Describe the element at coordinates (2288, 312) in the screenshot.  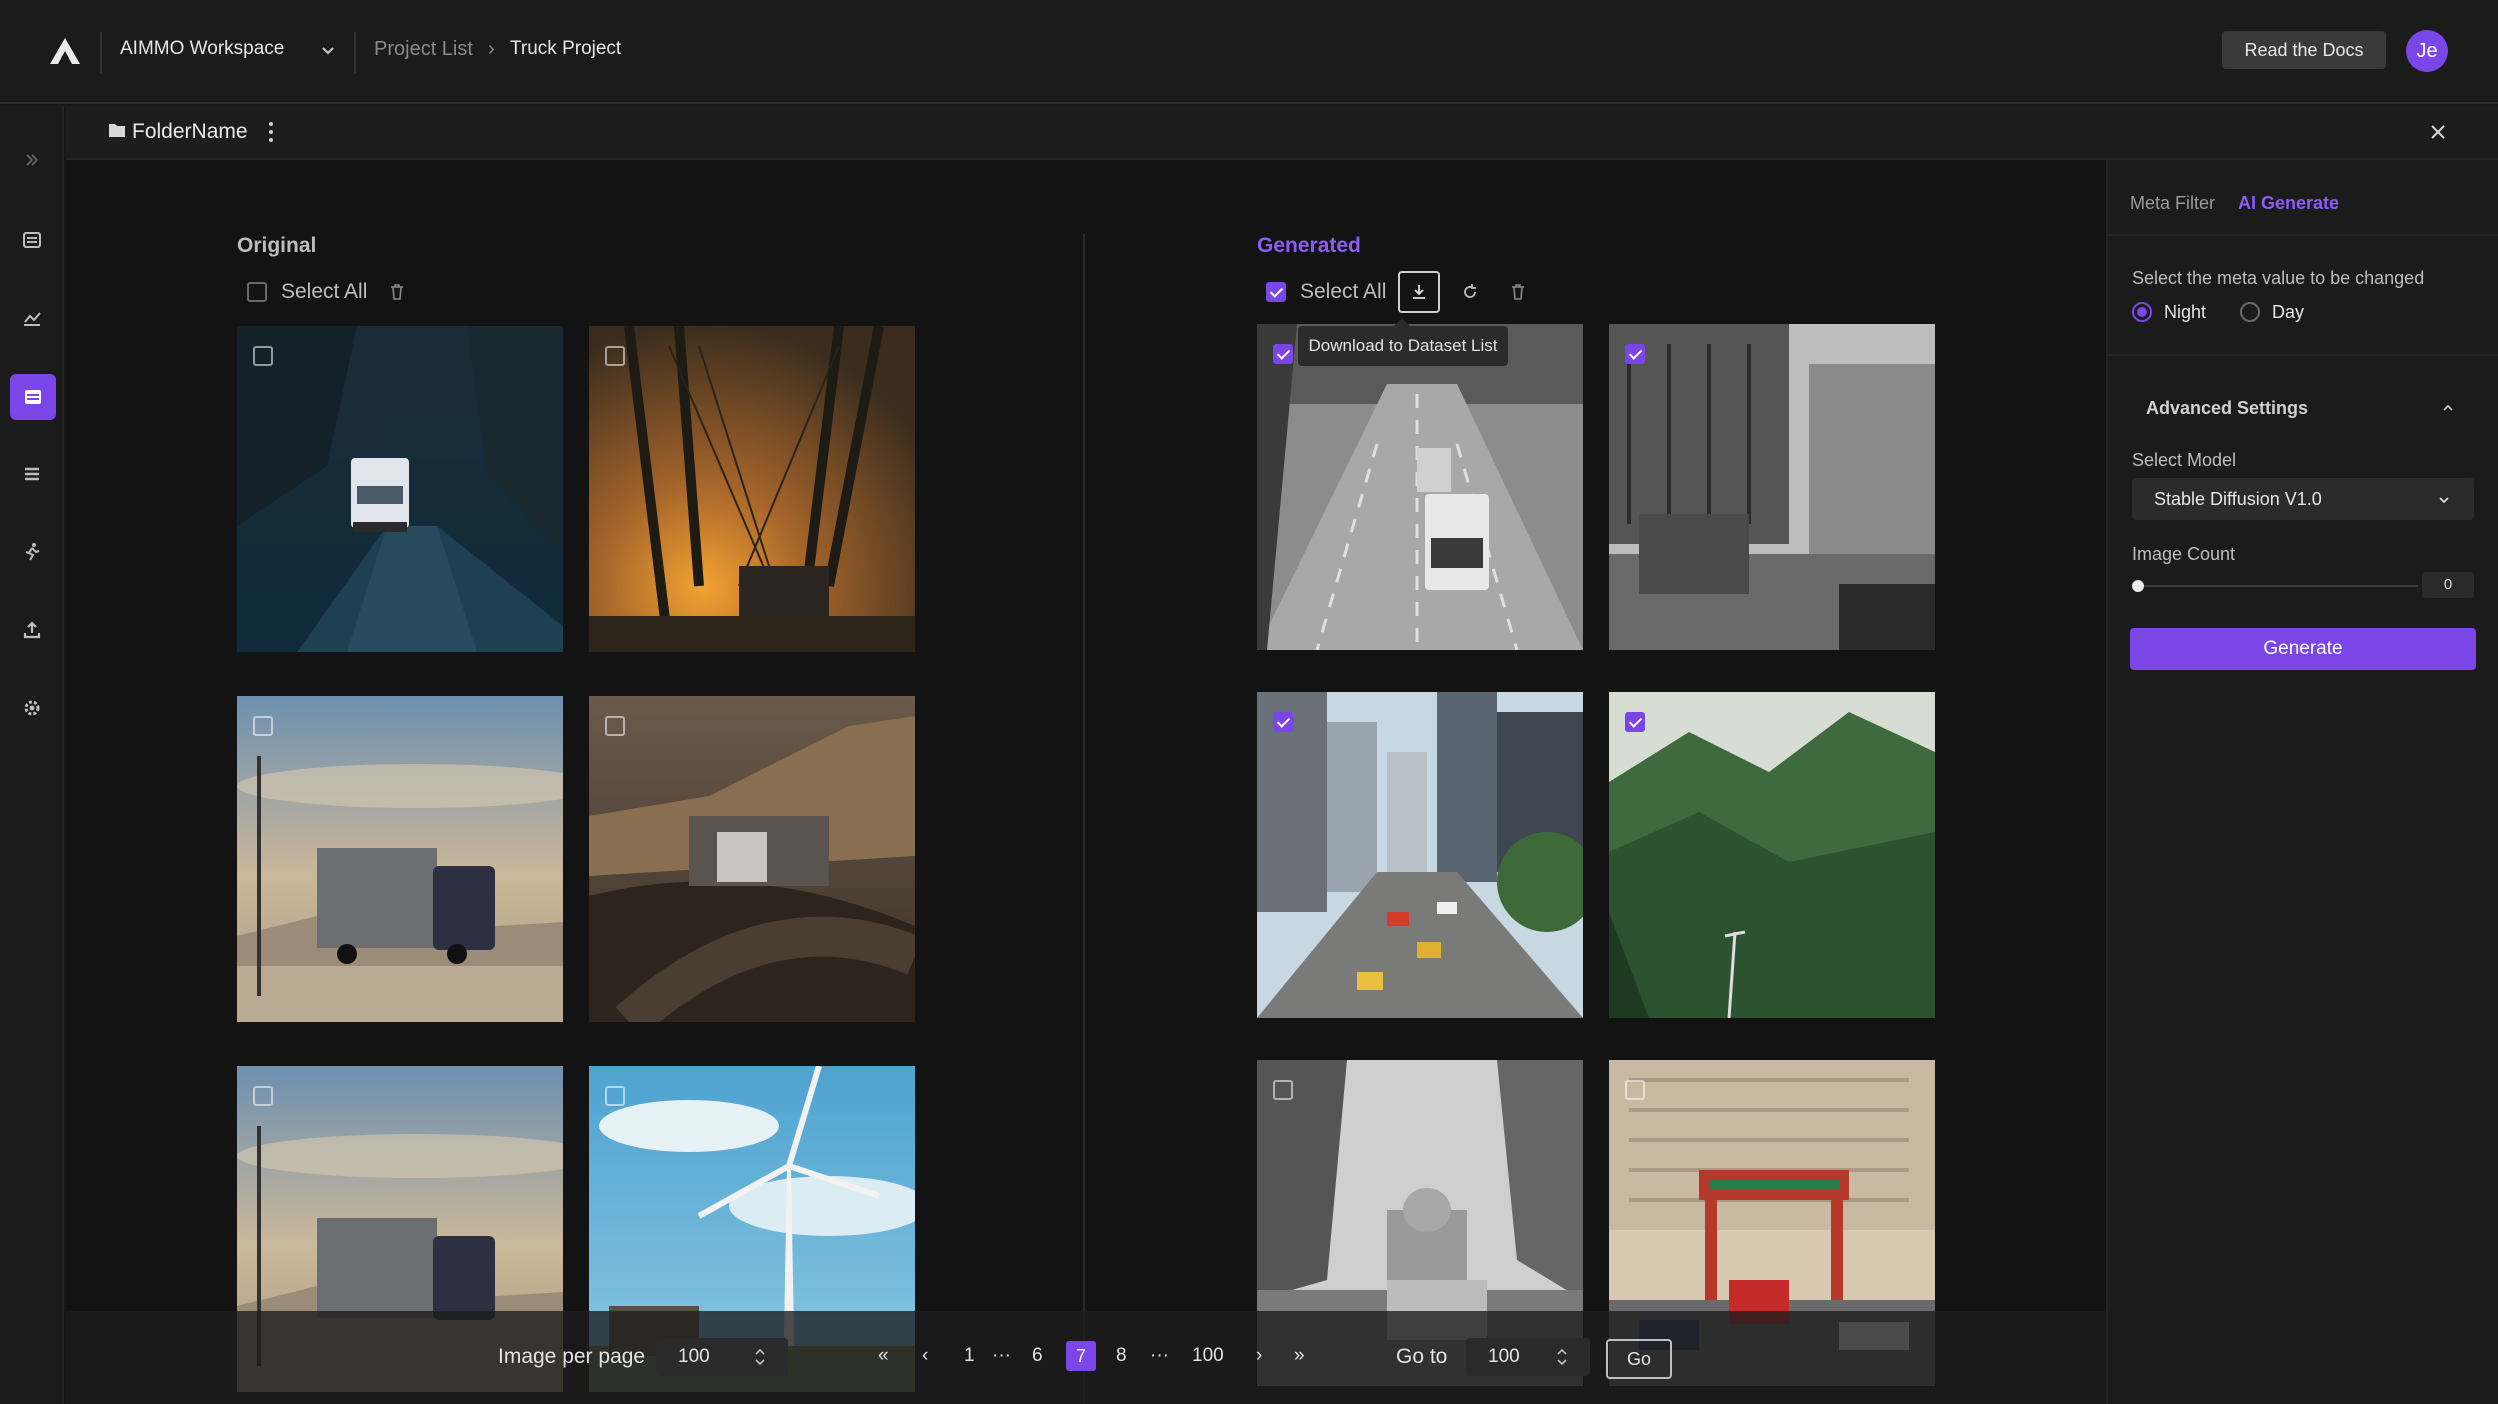
I see `radio-day-label: Day` at that location.